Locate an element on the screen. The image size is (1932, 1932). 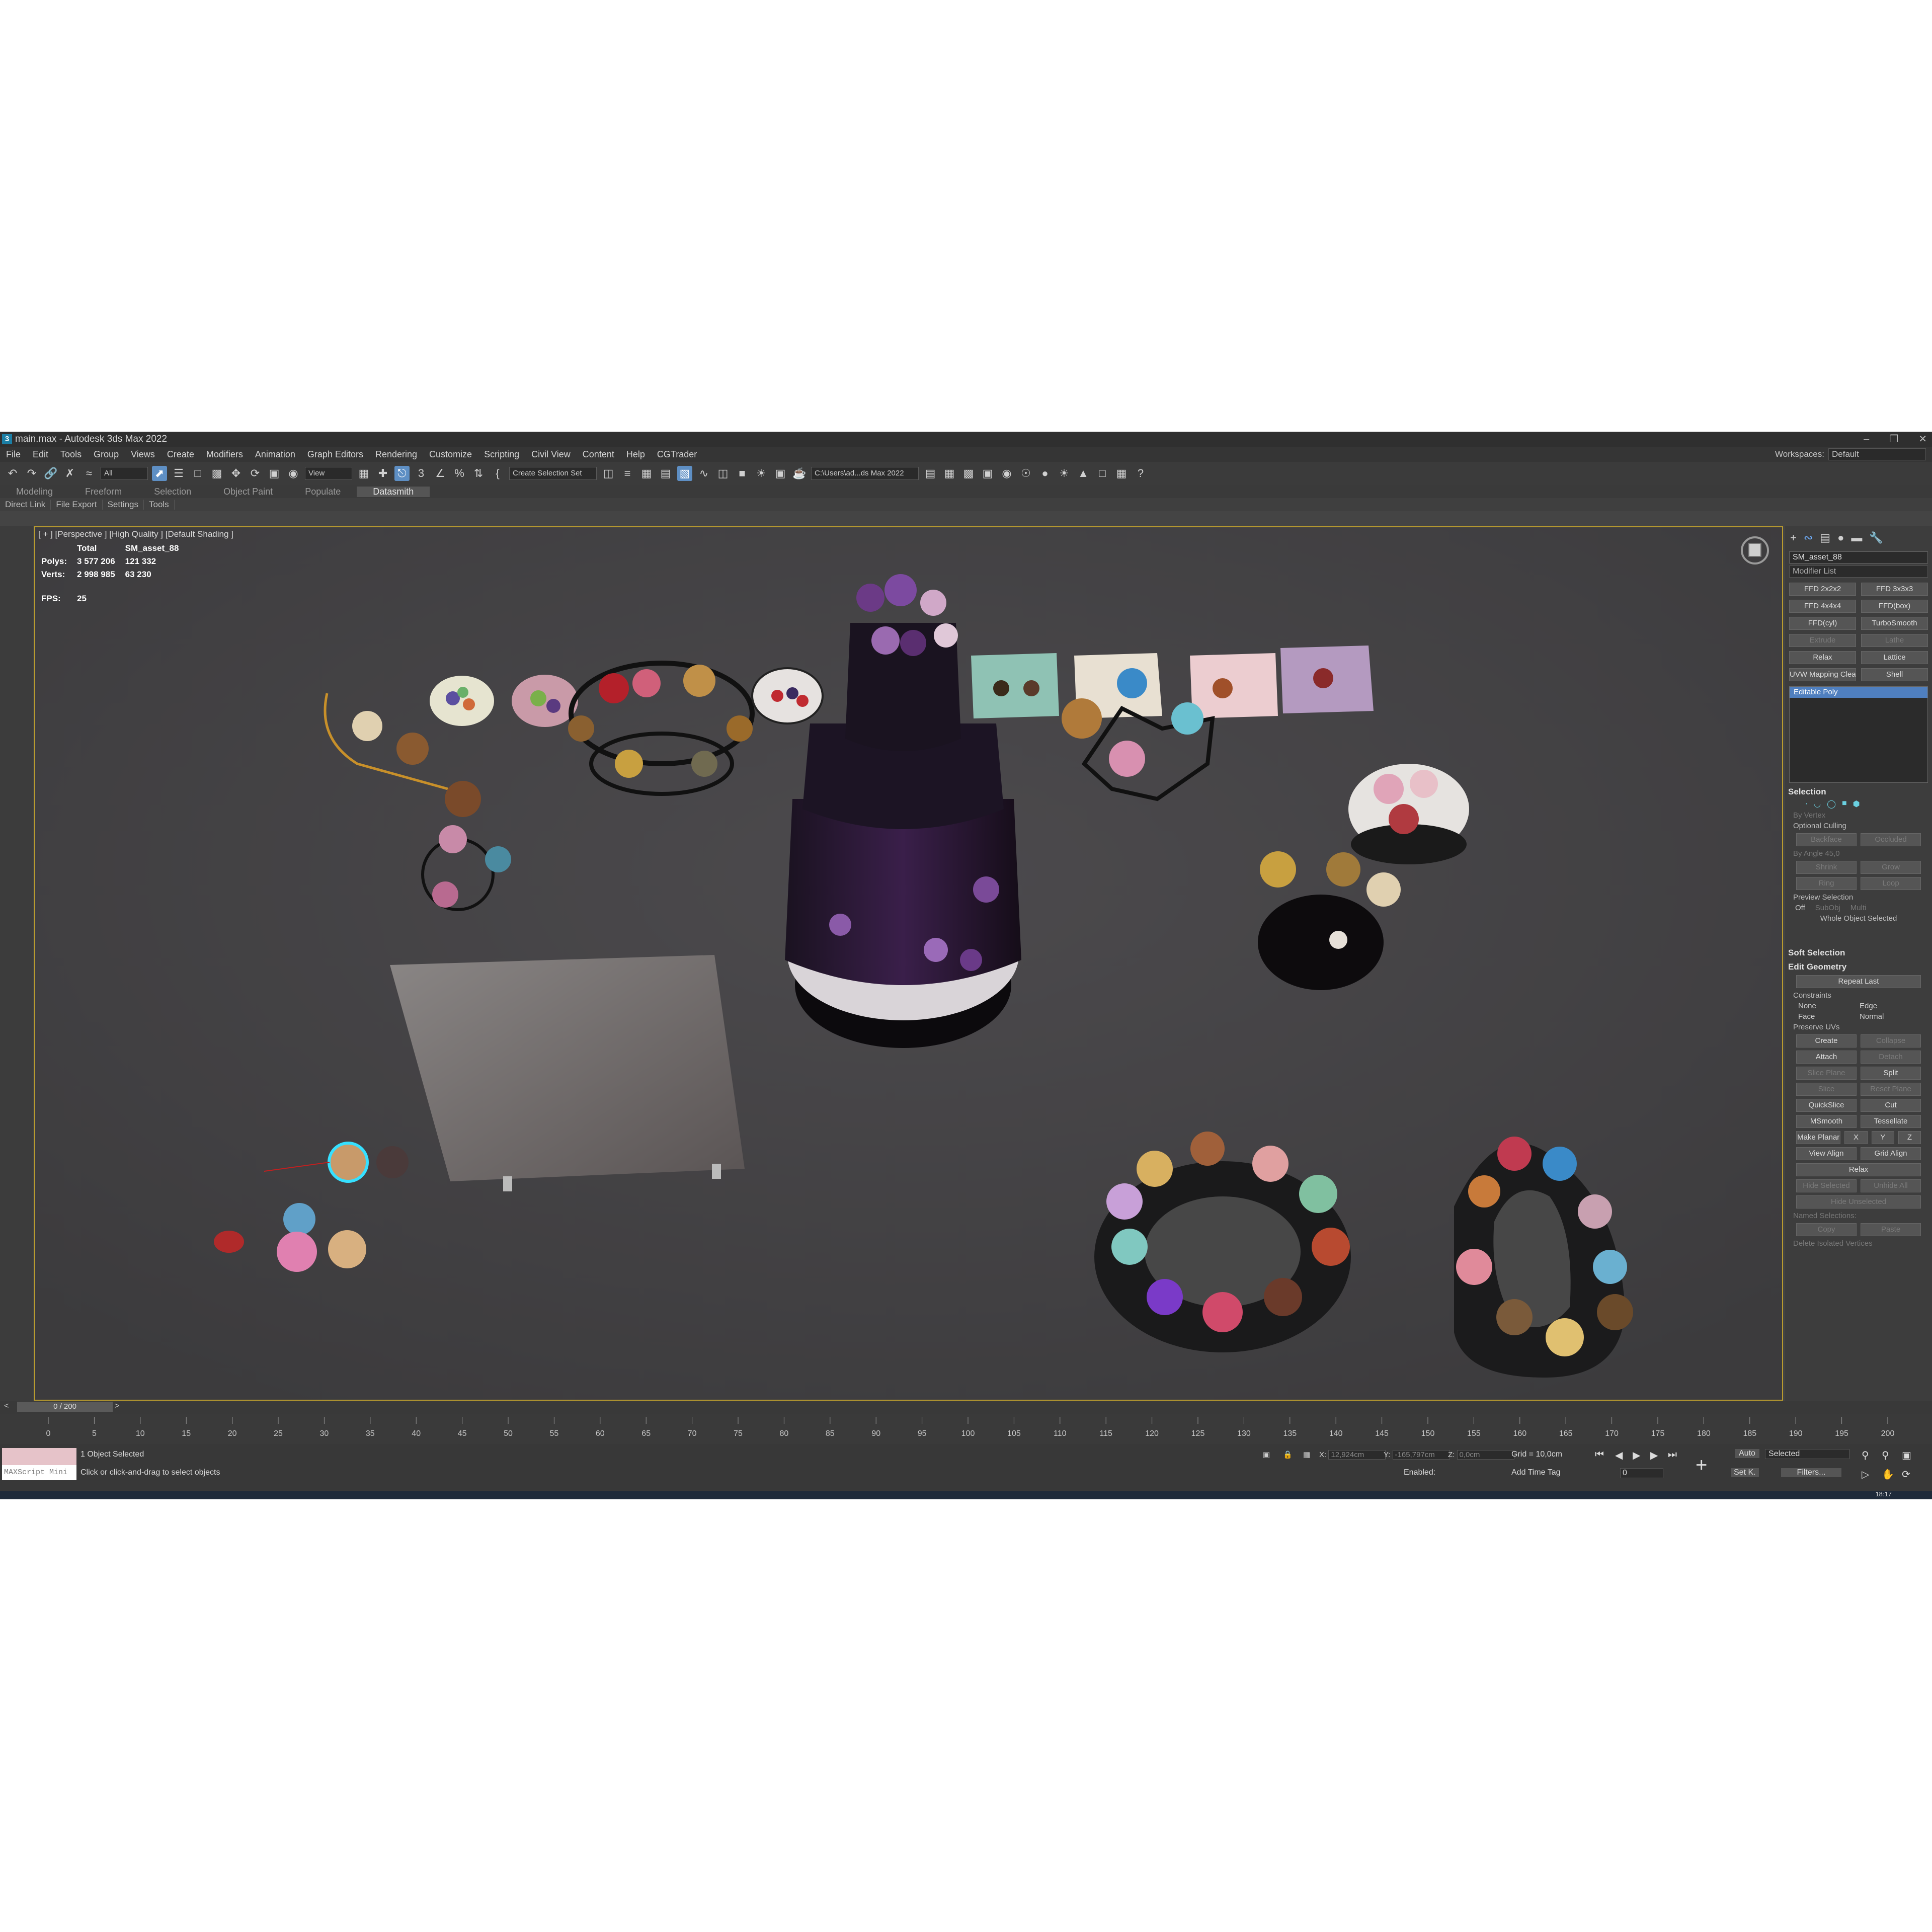
scene-explorer-icon: ▦ is located at coordinates (646, 474).